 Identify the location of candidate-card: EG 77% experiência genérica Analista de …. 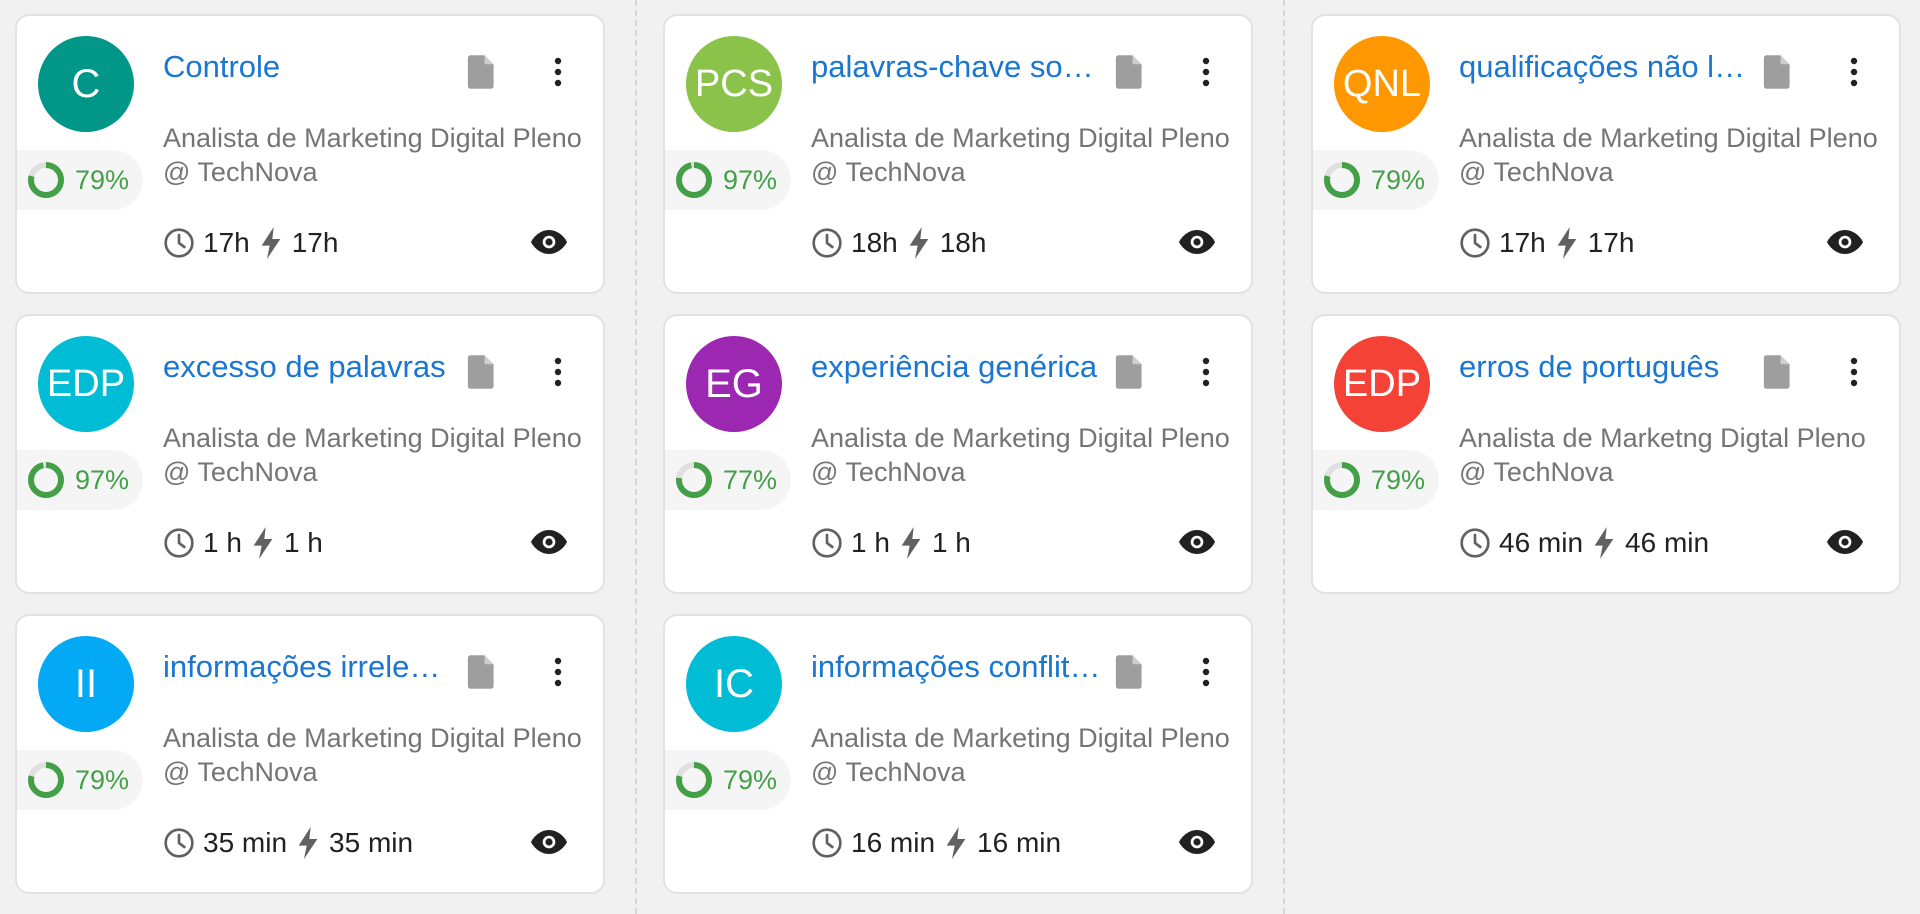
(958, 454).